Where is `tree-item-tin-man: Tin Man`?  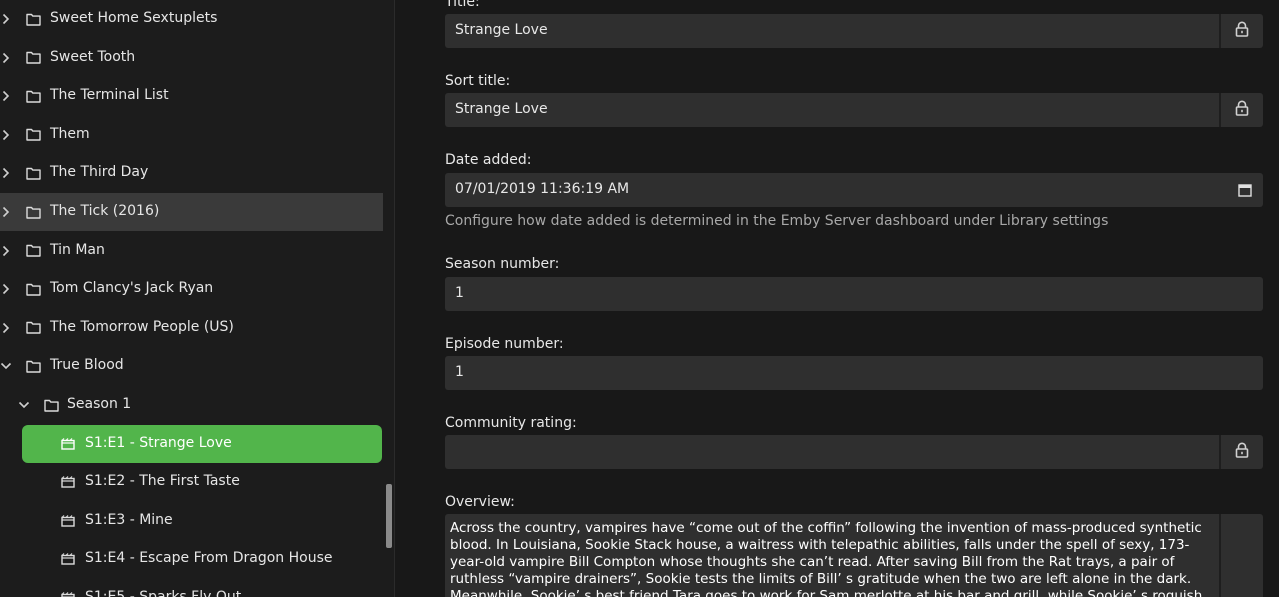
tree-item-tin-man: Tin Man is located at coordinates (191, 251).